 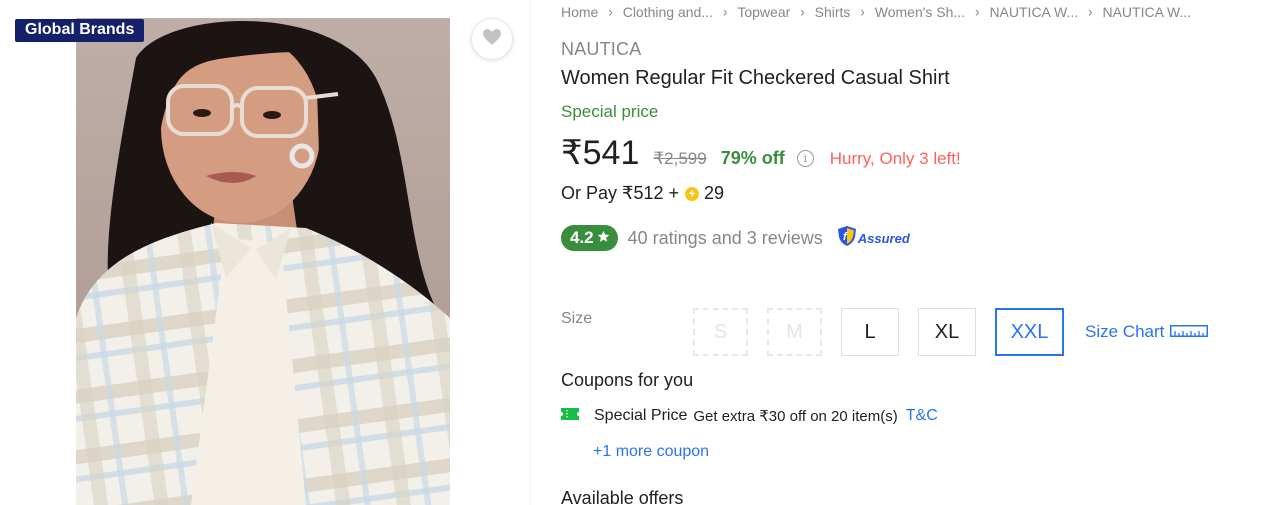 What do you see at coordinates (846, 238) in the screenshot?
I see `assured-shield-icon: f` at bounding box center [846, 238].